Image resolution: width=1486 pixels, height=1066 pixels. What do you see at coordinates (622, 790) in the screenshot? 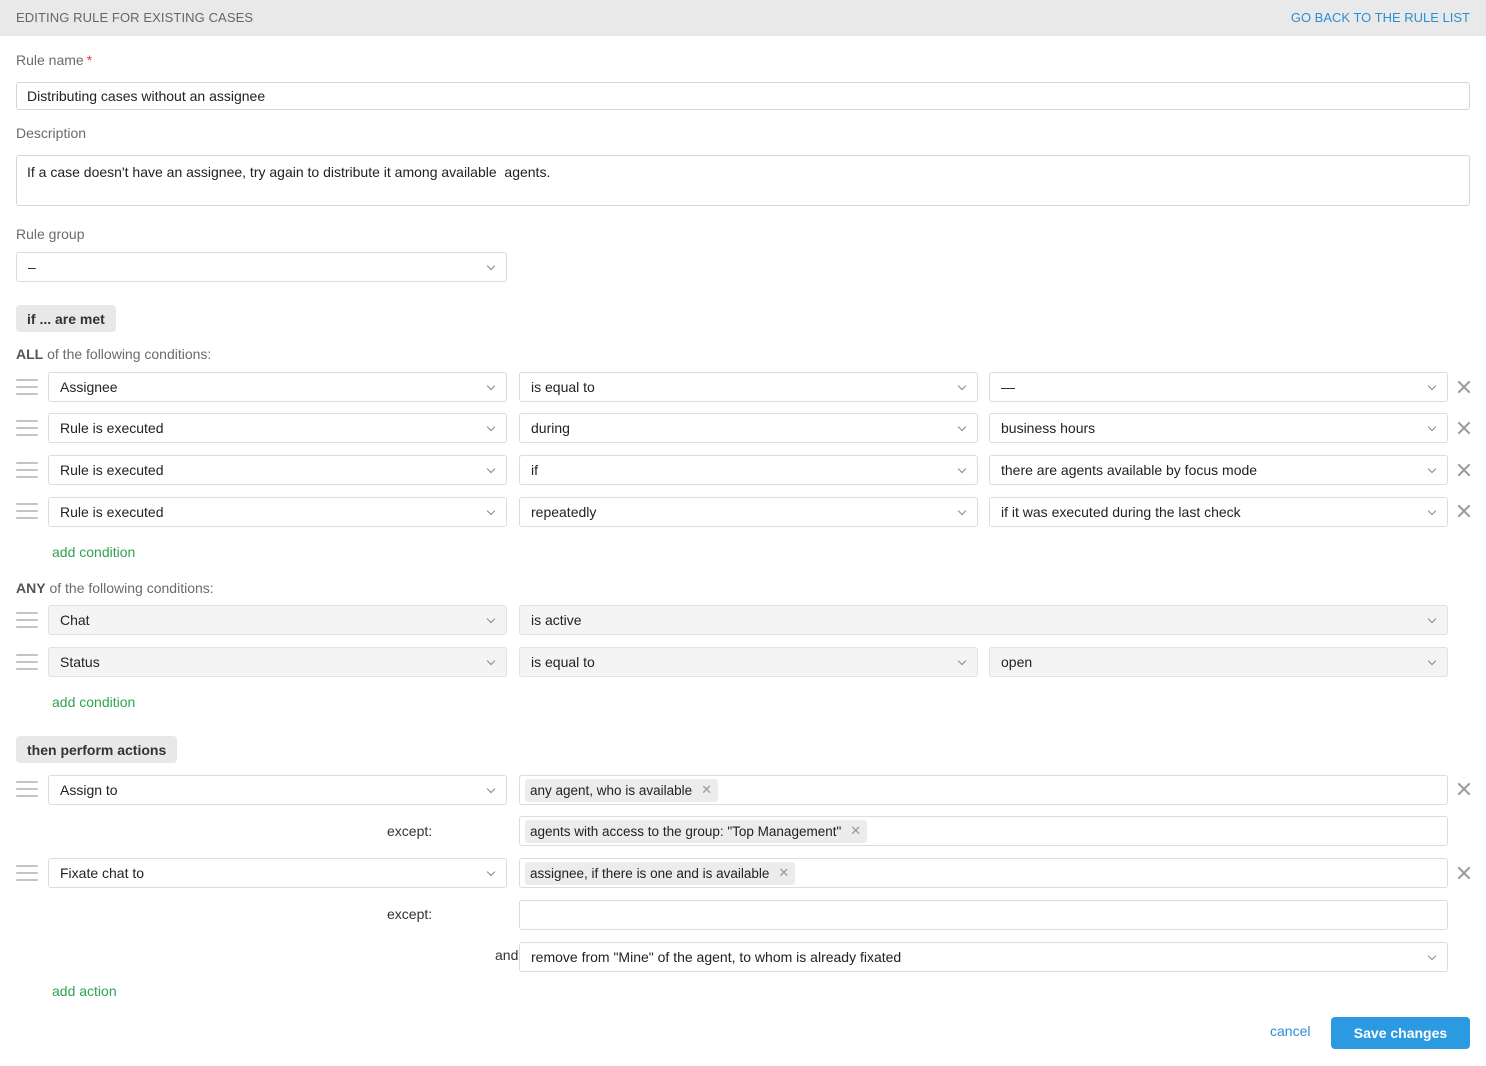
I see `target-tag: any agent, who is available ✕` at bounding box center [622, 790].